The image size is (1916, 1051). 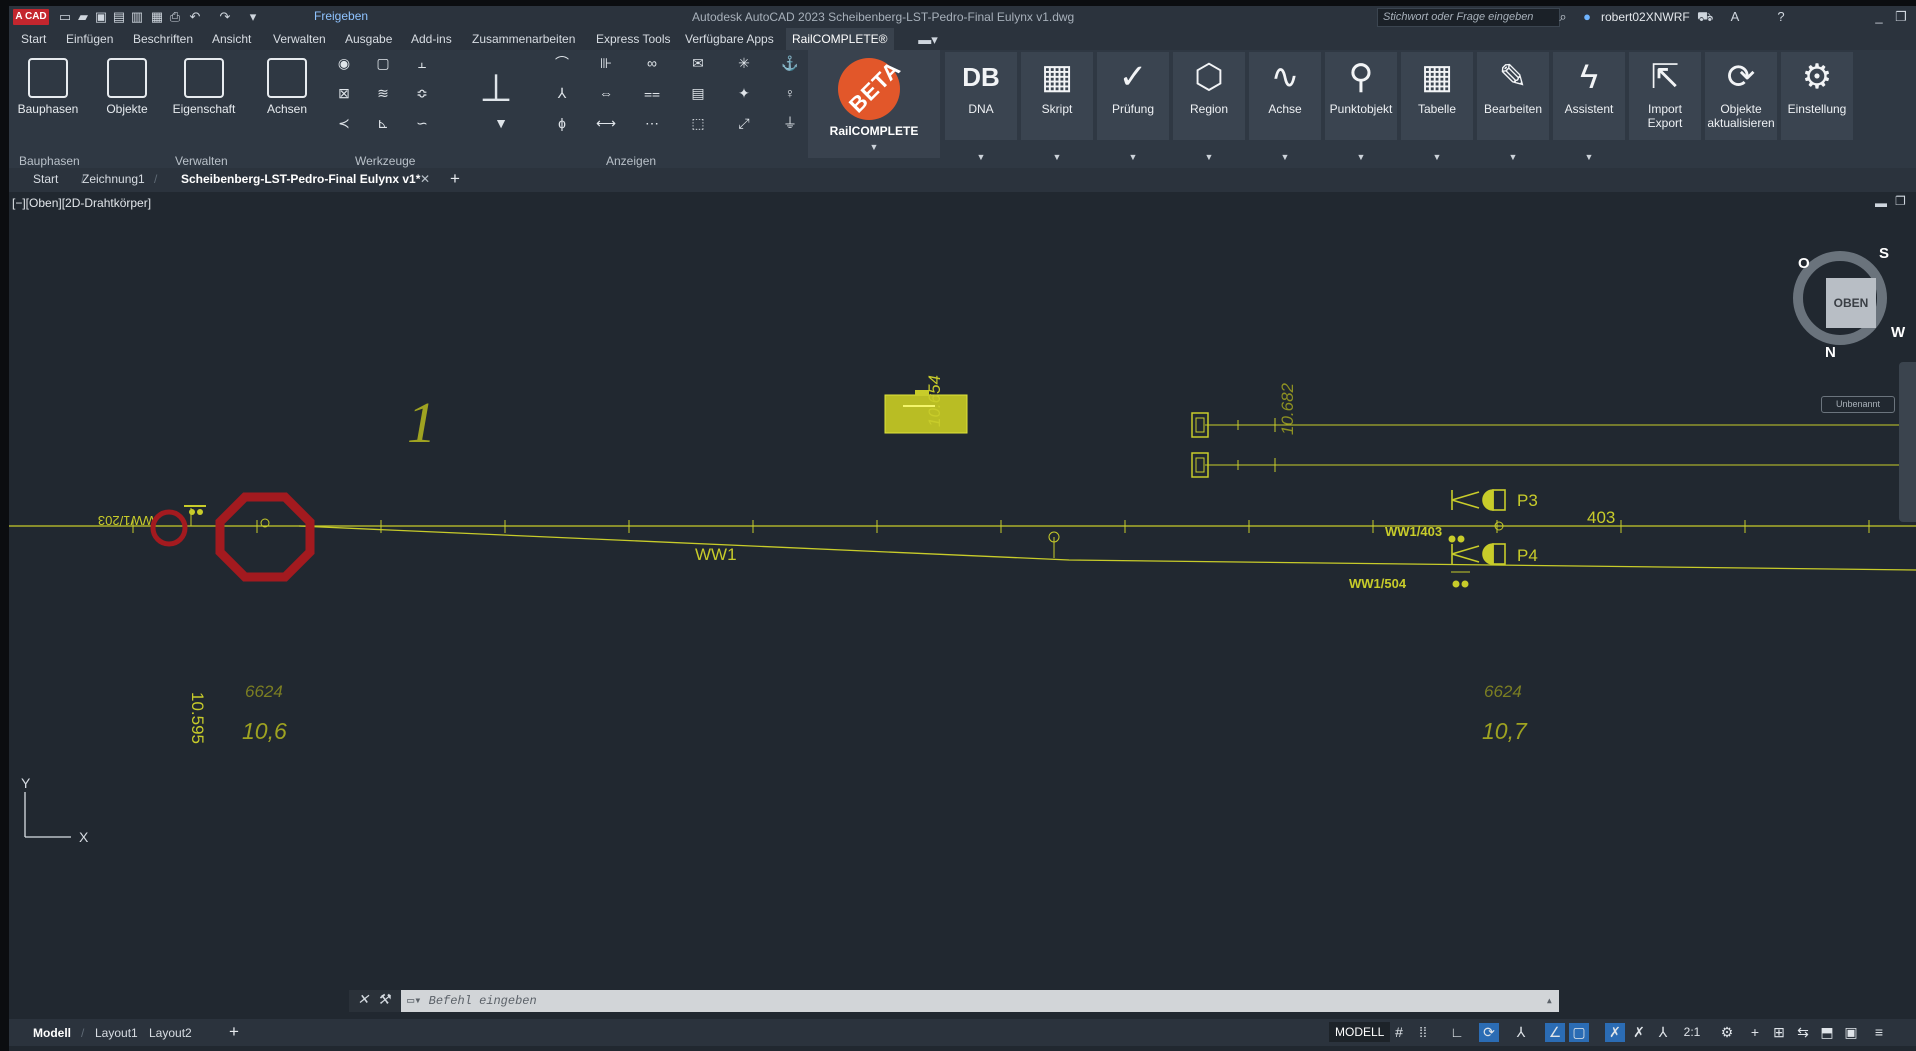 What do you see at coordinates (1209, 107) in the screenshot?
I see `region-button: ⬡ Region ▼` at bounding box center [1209, 107].